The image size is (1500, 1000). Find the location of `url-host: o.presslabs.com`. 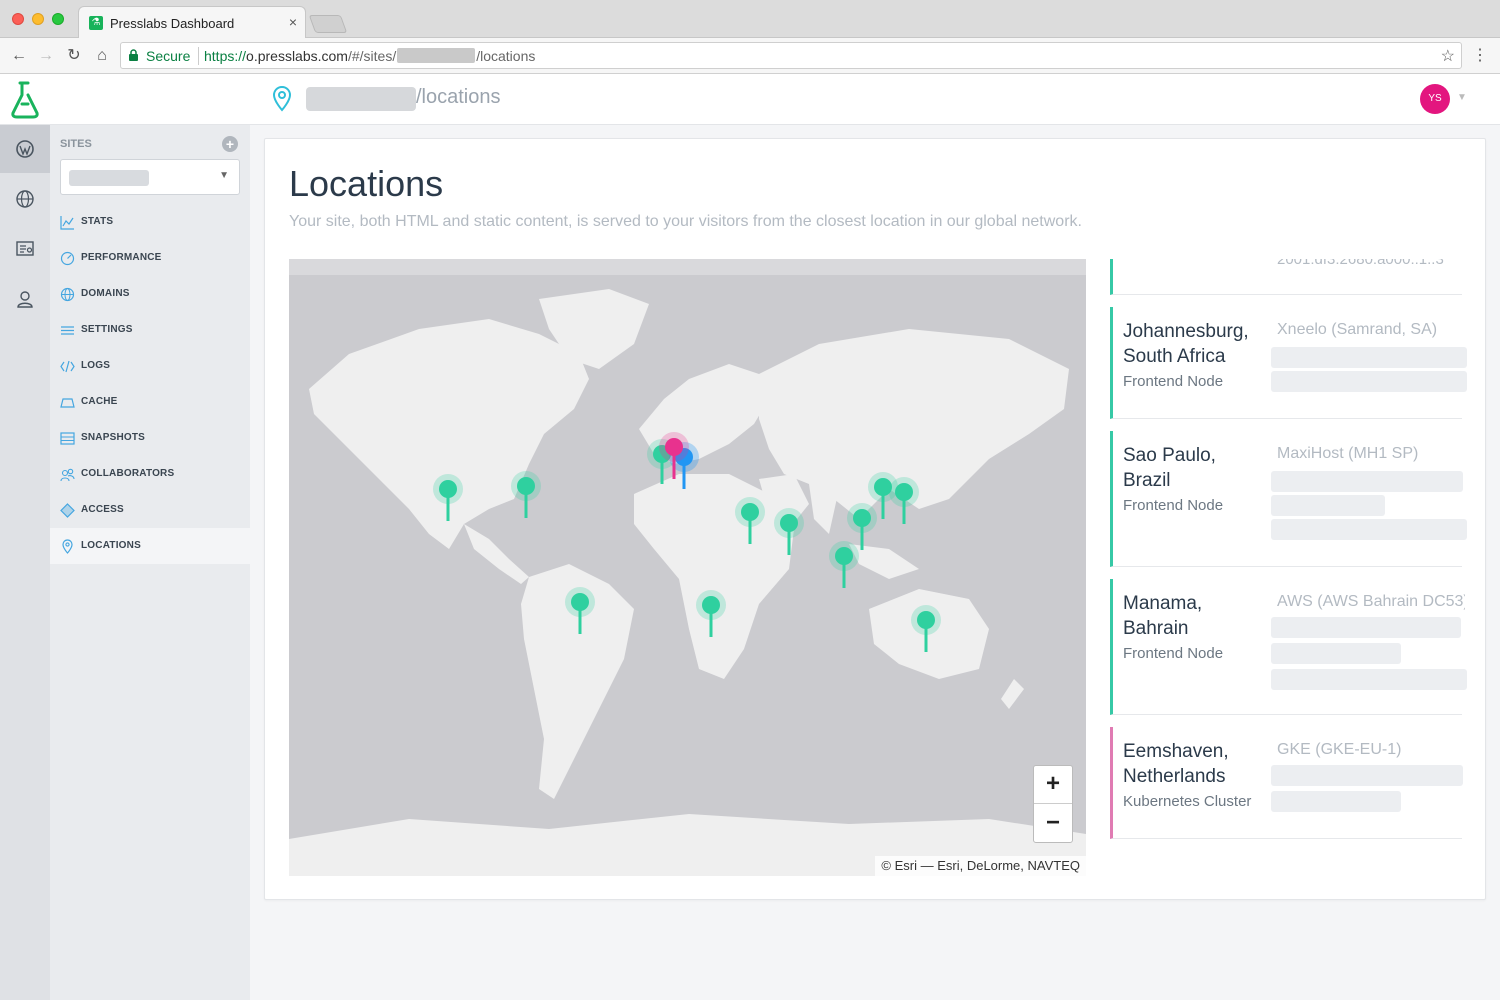

url-host: o.presslabs.com is located at coordinates (297, 56).